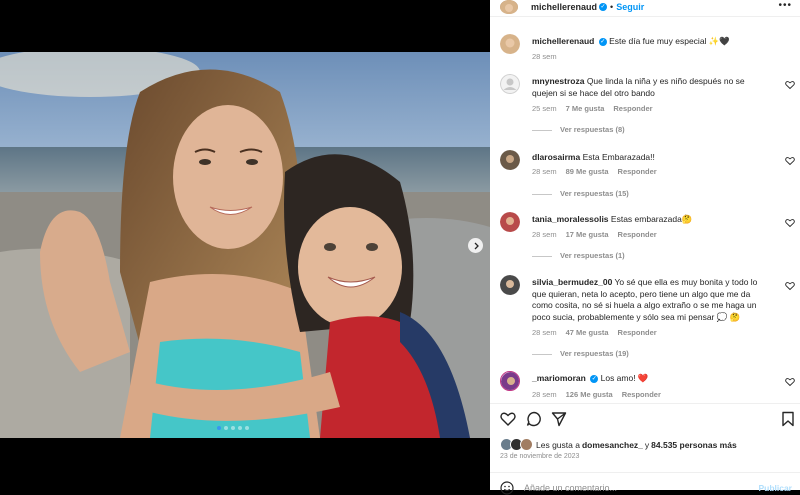 The image size is (800, 495). What do you see at coordinates (589, 394) in the screenshot?
I see `comment-likes: 126 Me gusta` at bounding box center [589, 394].